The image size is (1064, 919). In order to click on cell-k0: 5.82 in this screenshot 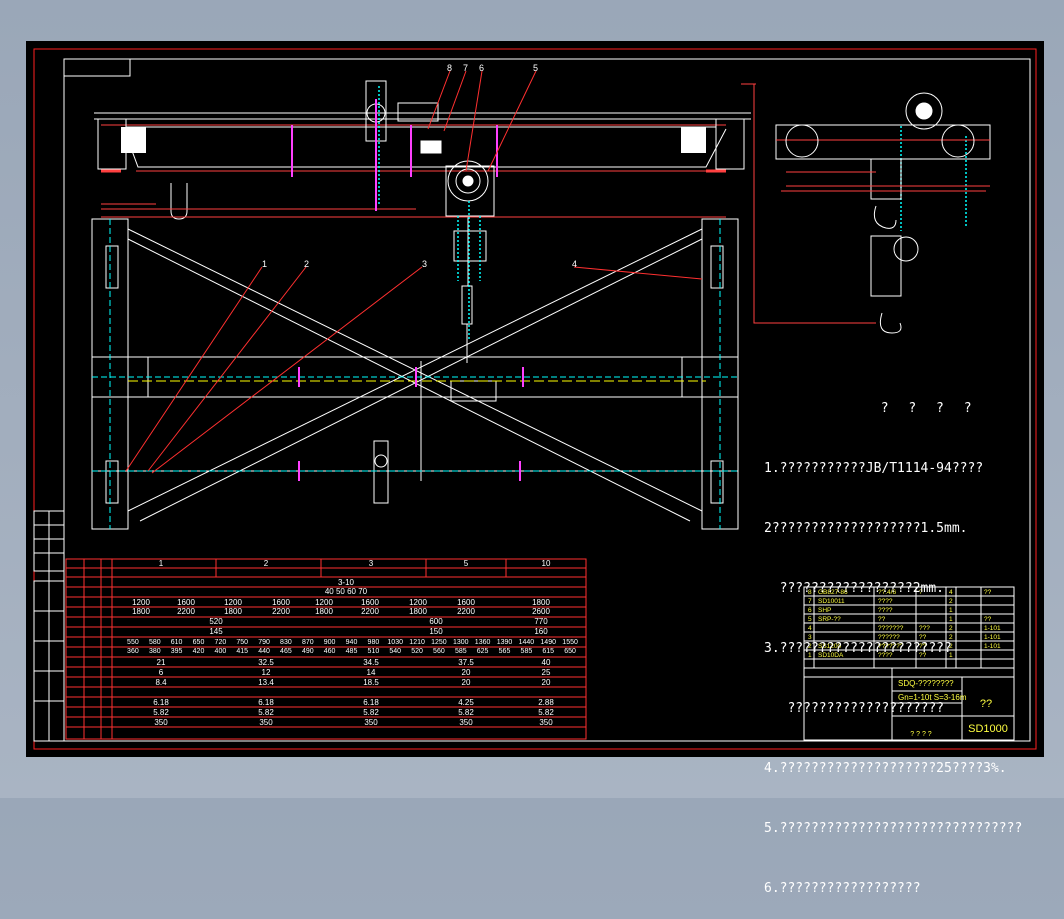, I will do `click(161, 712)`.